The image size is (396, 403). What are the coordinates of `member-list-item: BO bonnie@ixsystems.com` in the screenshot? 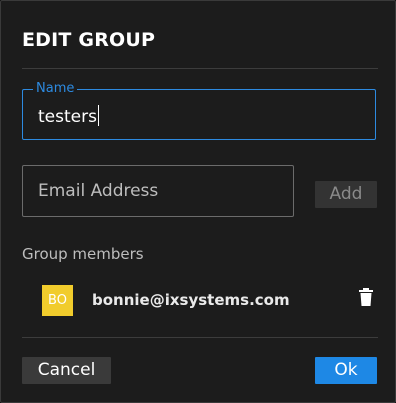 It's located at (200, 301).